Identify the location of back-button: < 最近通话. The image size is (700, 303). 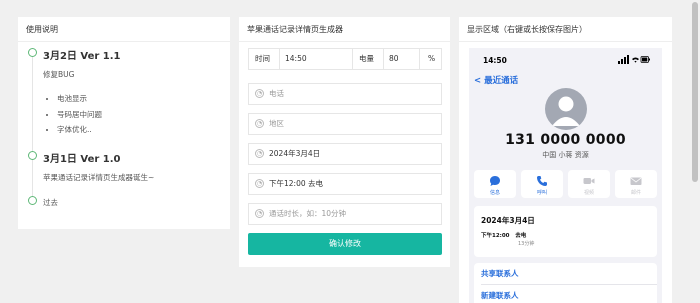
(496, 80).